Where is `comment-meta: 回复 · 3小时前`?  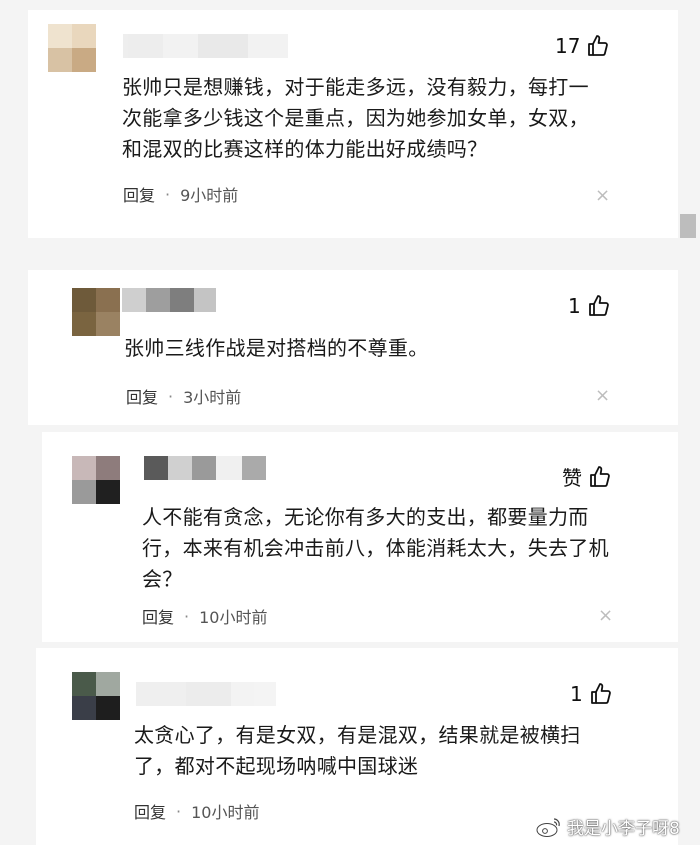 comment-meta: 回复 · 3小时前 is located at coordinates (183, 396).